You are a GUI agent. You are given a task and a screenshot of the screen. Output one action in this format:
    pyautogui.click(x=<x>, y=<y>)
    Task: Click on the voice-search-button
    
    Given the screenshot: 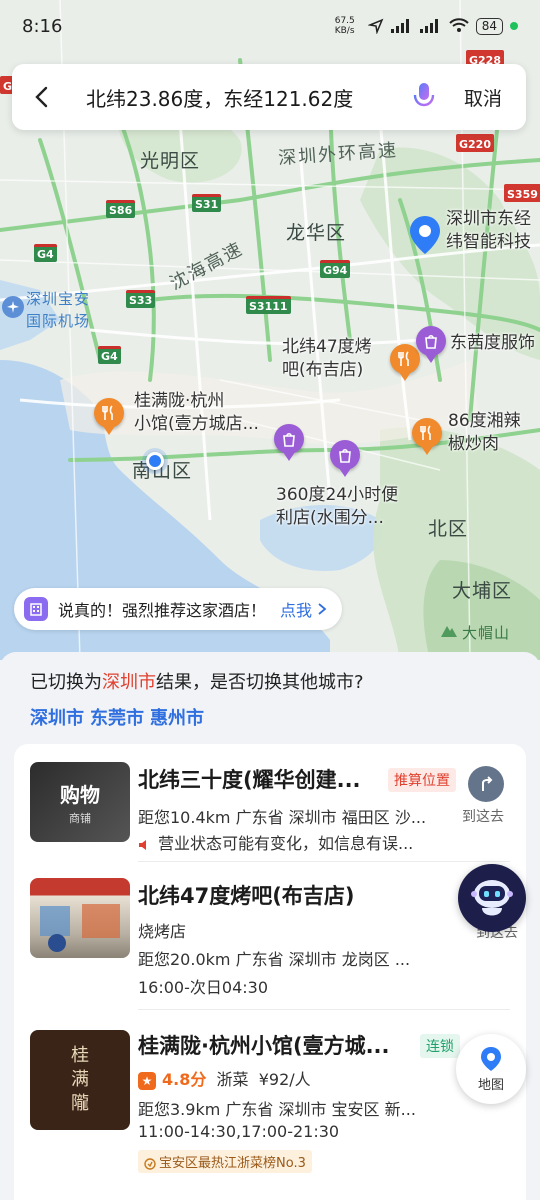 What is the action you would take?
    pyautogui.click(x=424, y=97)
    